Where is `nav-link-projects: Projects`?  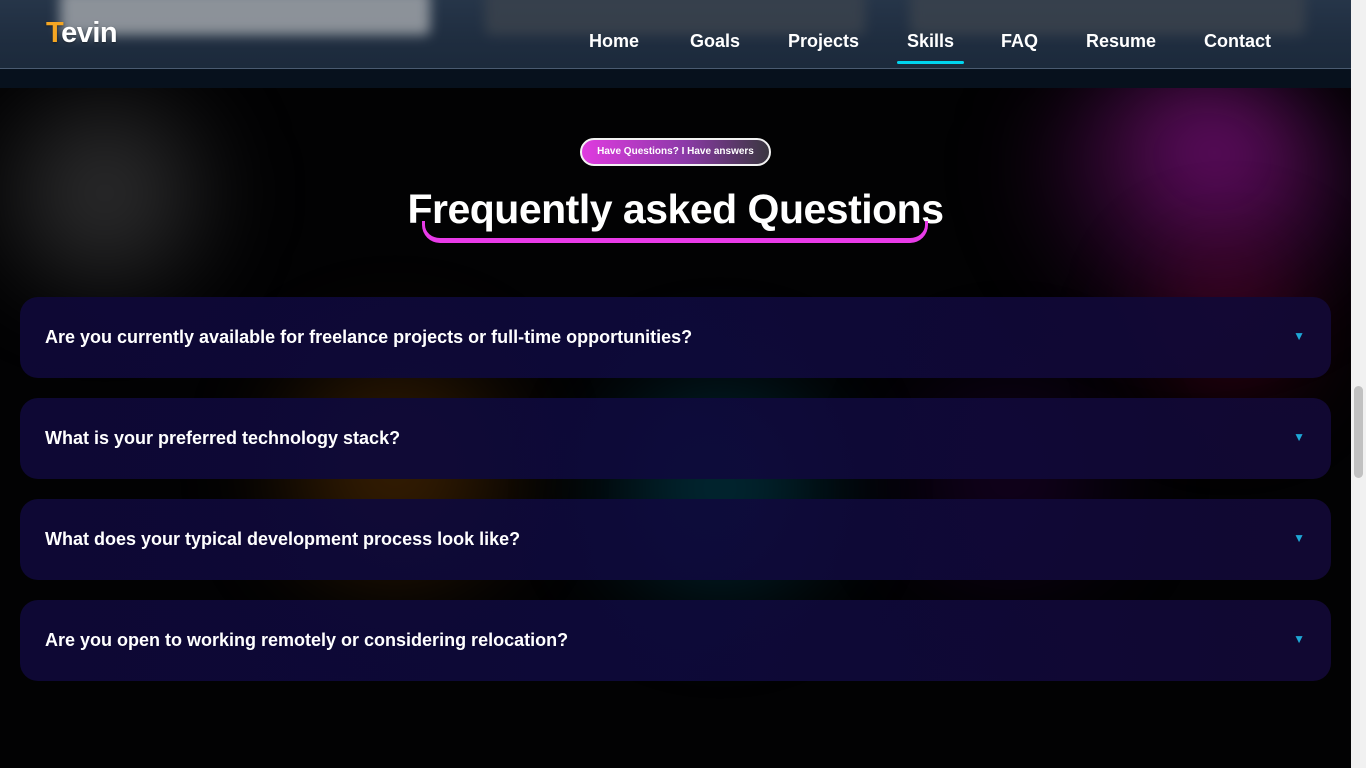 nav-link-projects: Projects is located at coordinates (823, 41).